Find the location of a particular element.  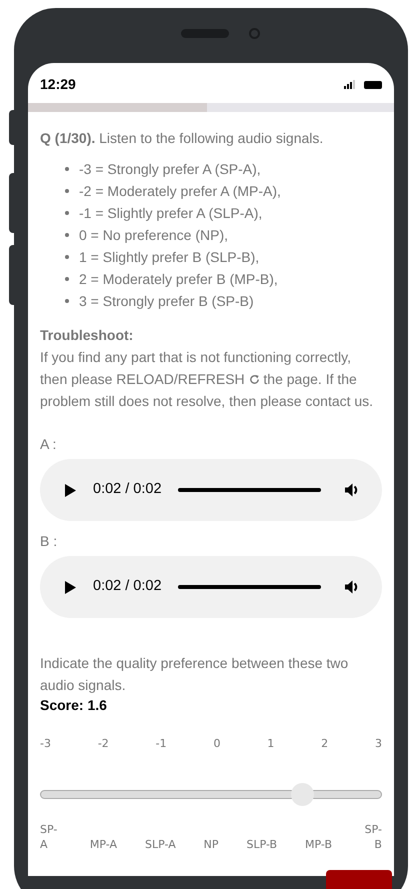

tick-label: -3 is located at coordinates (45, 744).